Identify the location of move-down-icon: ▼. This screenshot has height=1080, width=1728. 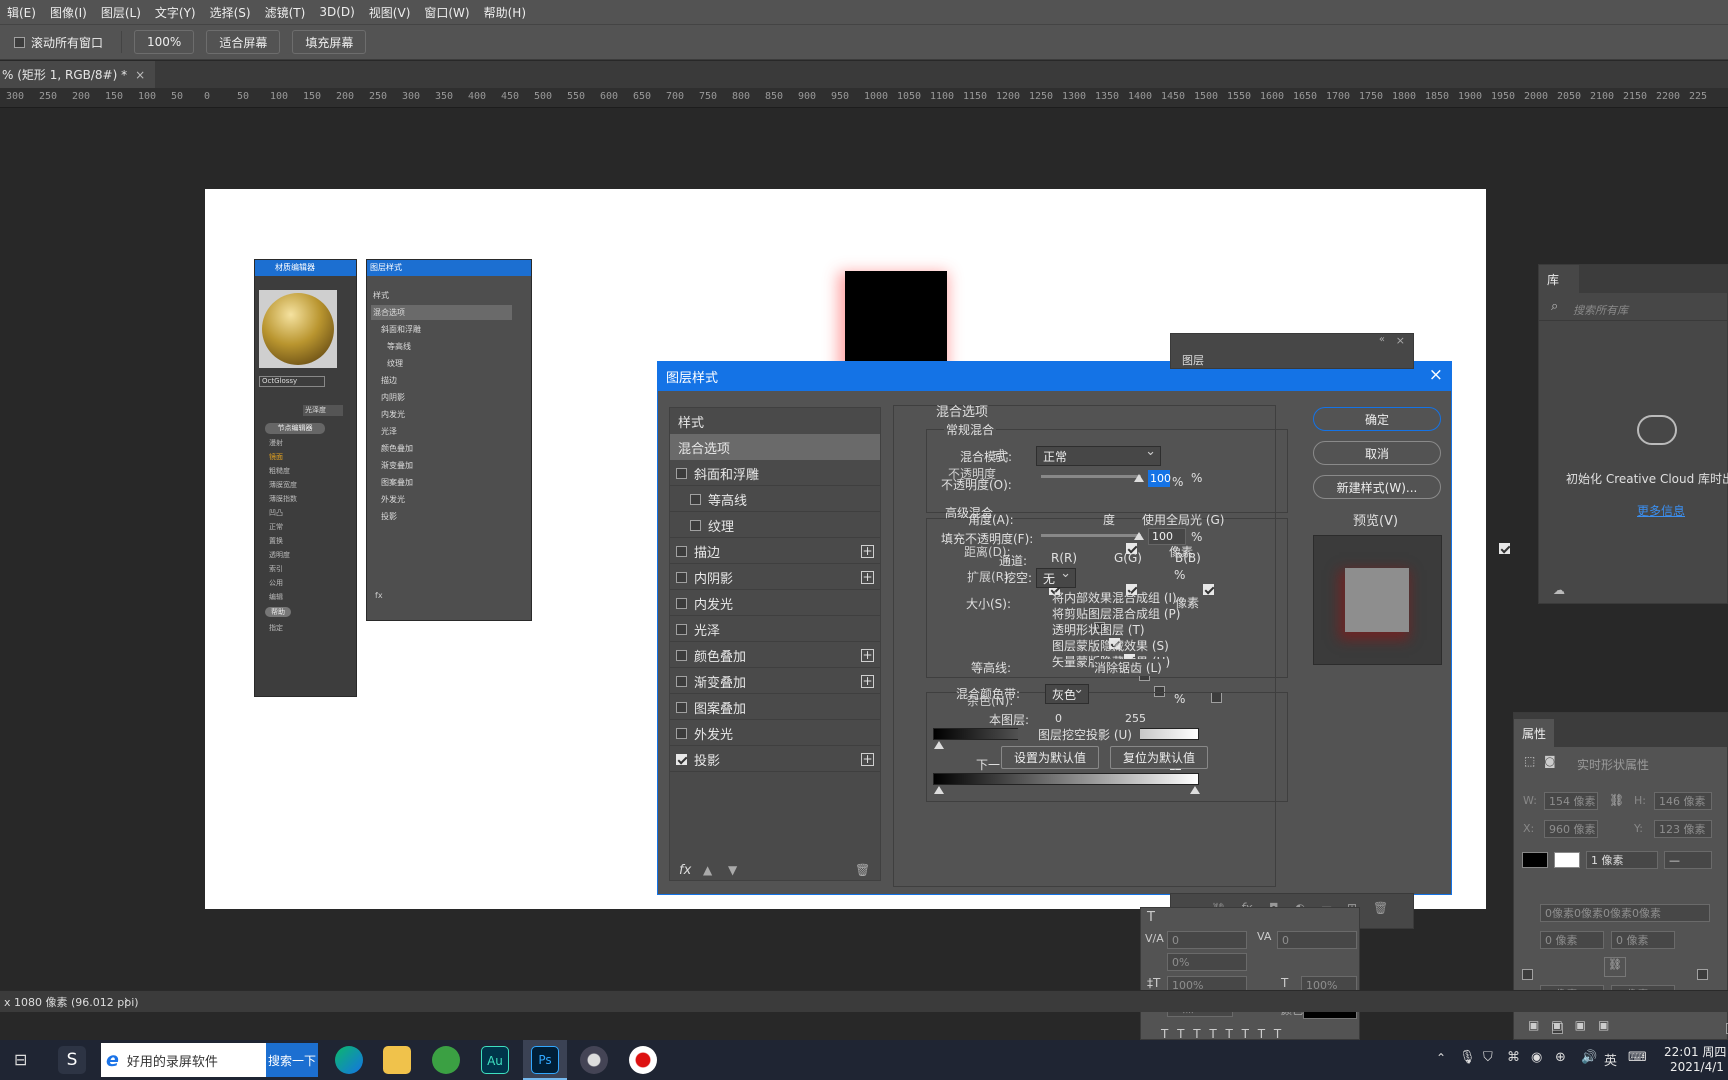
(732, 870).